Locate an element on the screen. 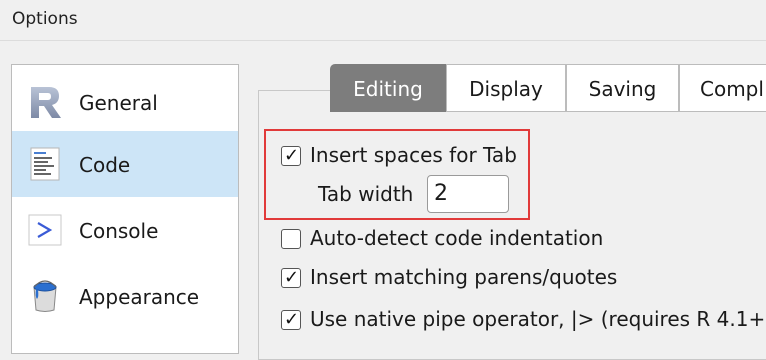 This screenshot has height=360, width=766. sidebar-item-appearance: Appearance is located at coordinates (125, 296).